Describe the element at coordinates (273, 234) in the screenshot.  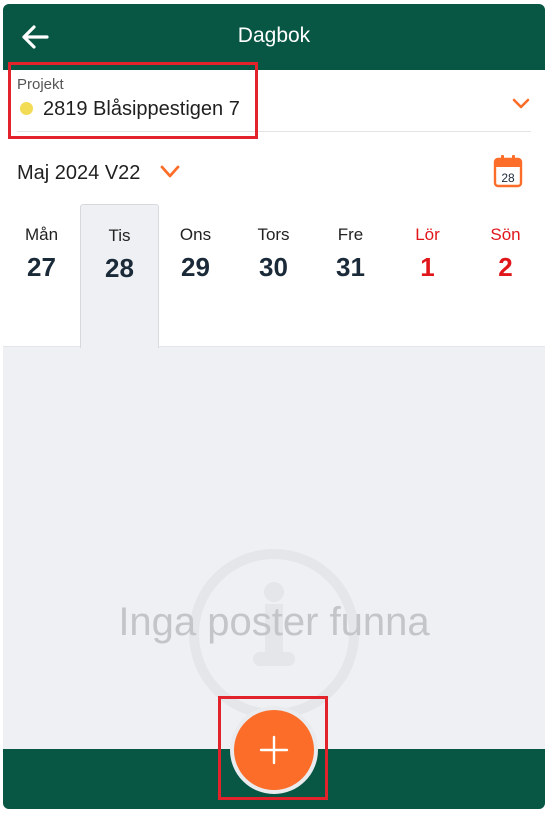
I see `day-name: Tors` at that location.